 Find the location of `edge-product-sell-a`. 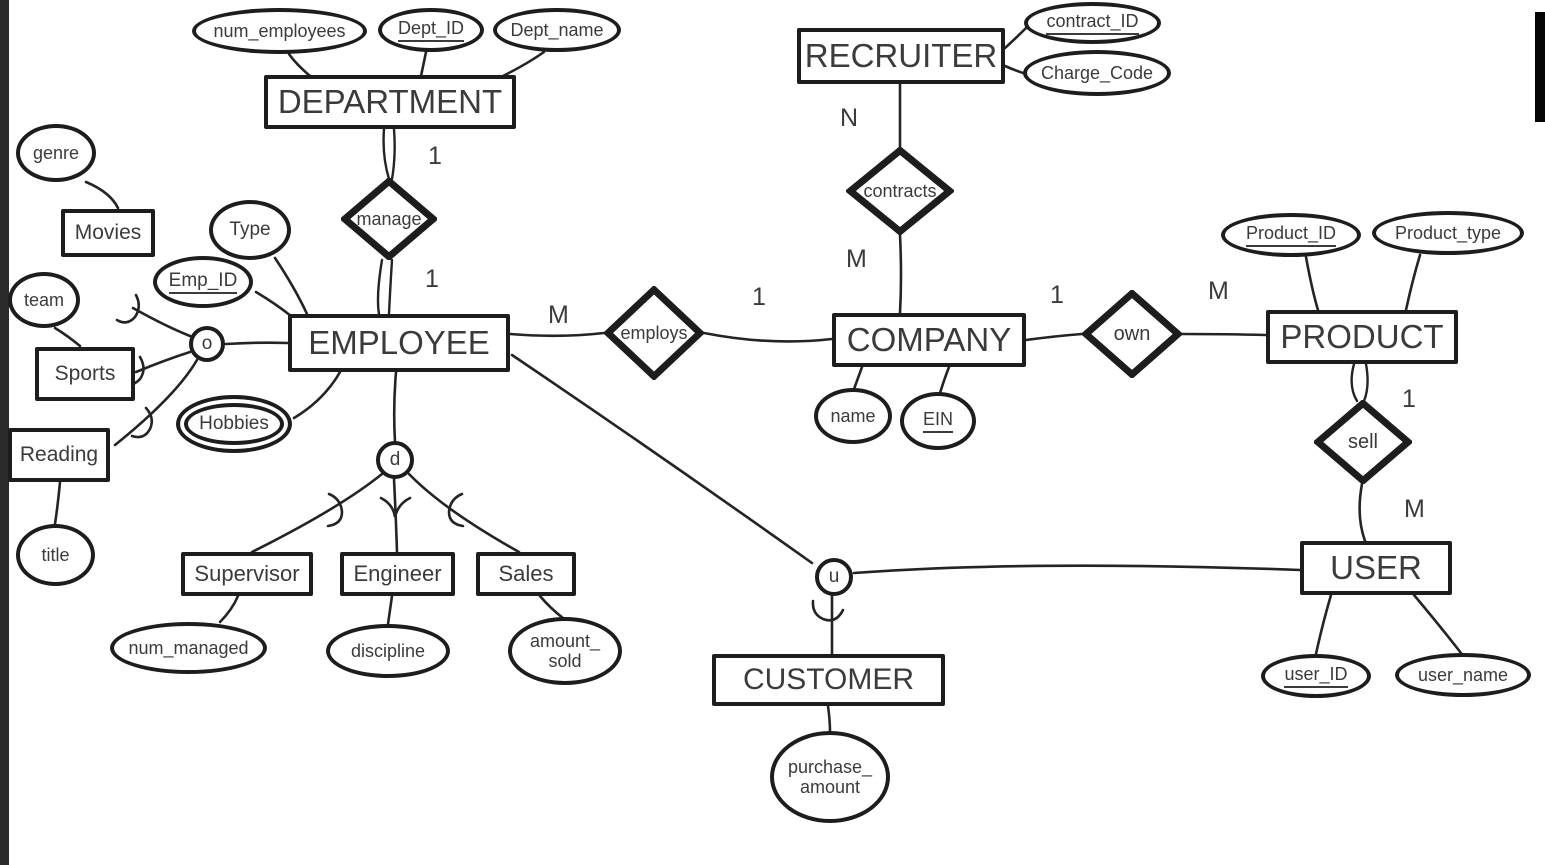

edge-product-sell-a is located at coordinates (1354, 382).